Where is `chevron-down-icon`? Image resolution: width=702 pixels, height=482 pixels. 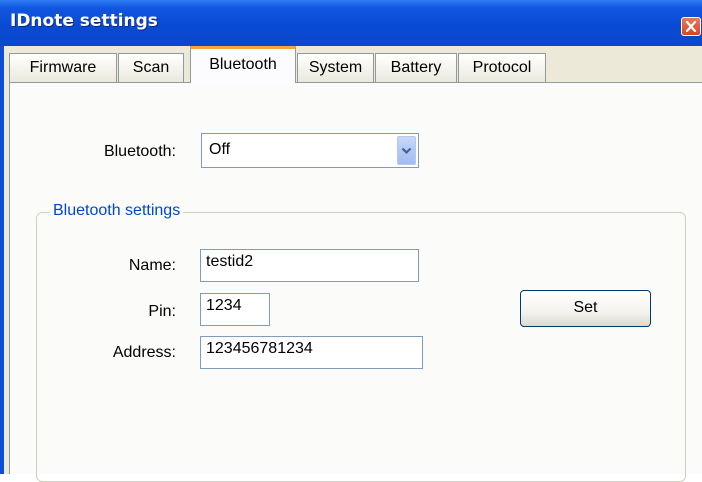 chevron-down-icon is located at coordinates (406, 151).